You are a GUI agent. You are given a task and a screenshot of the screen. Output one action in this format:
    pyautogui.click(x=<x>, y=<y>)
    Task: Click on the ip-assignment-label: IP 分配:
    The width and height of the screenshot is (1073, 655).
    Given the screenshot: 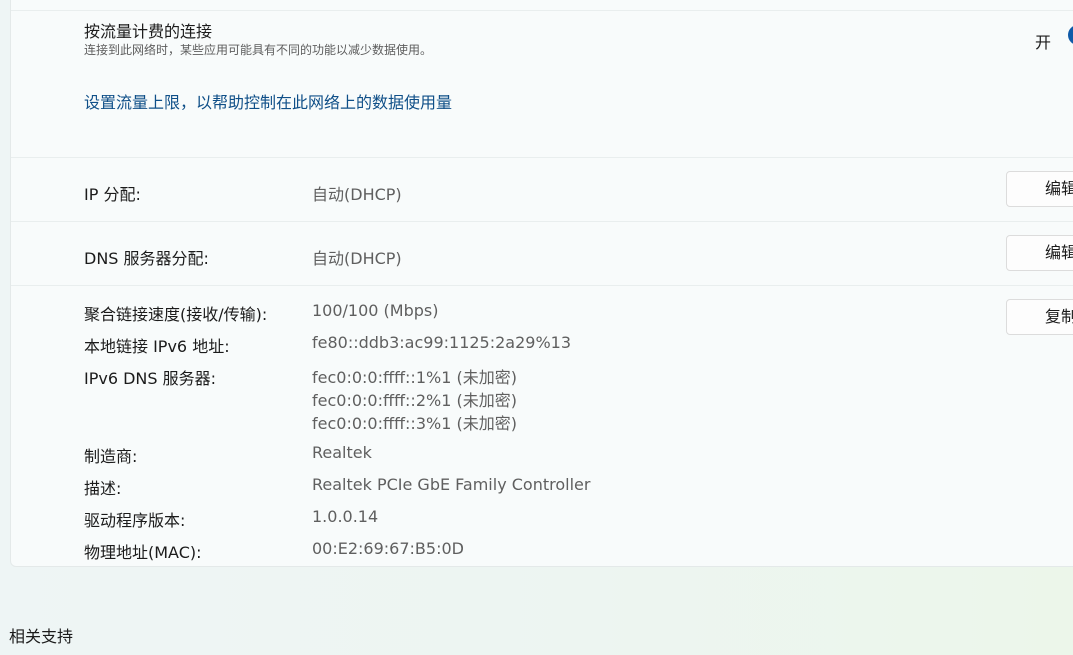 What is the action you would take?
    pyautogui.click(x=112, y=194)
    